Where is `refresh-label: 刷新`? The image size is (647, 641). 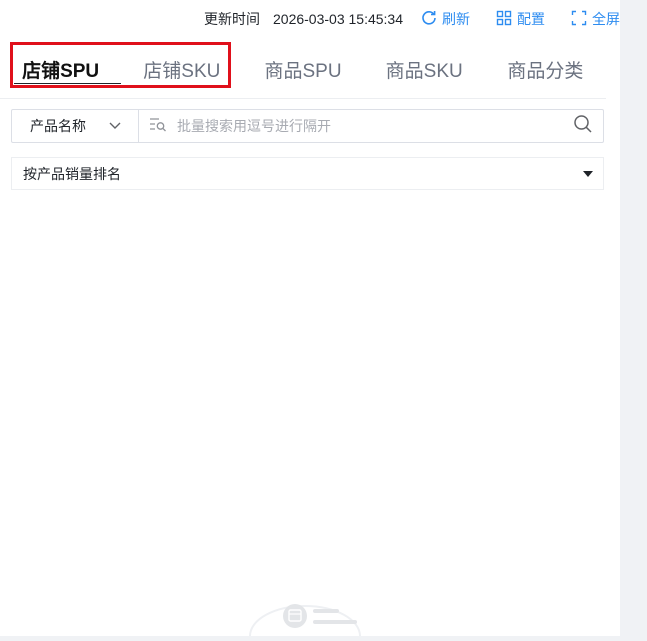
refresh-label: 刷新 is located at coordinates (456, 19).